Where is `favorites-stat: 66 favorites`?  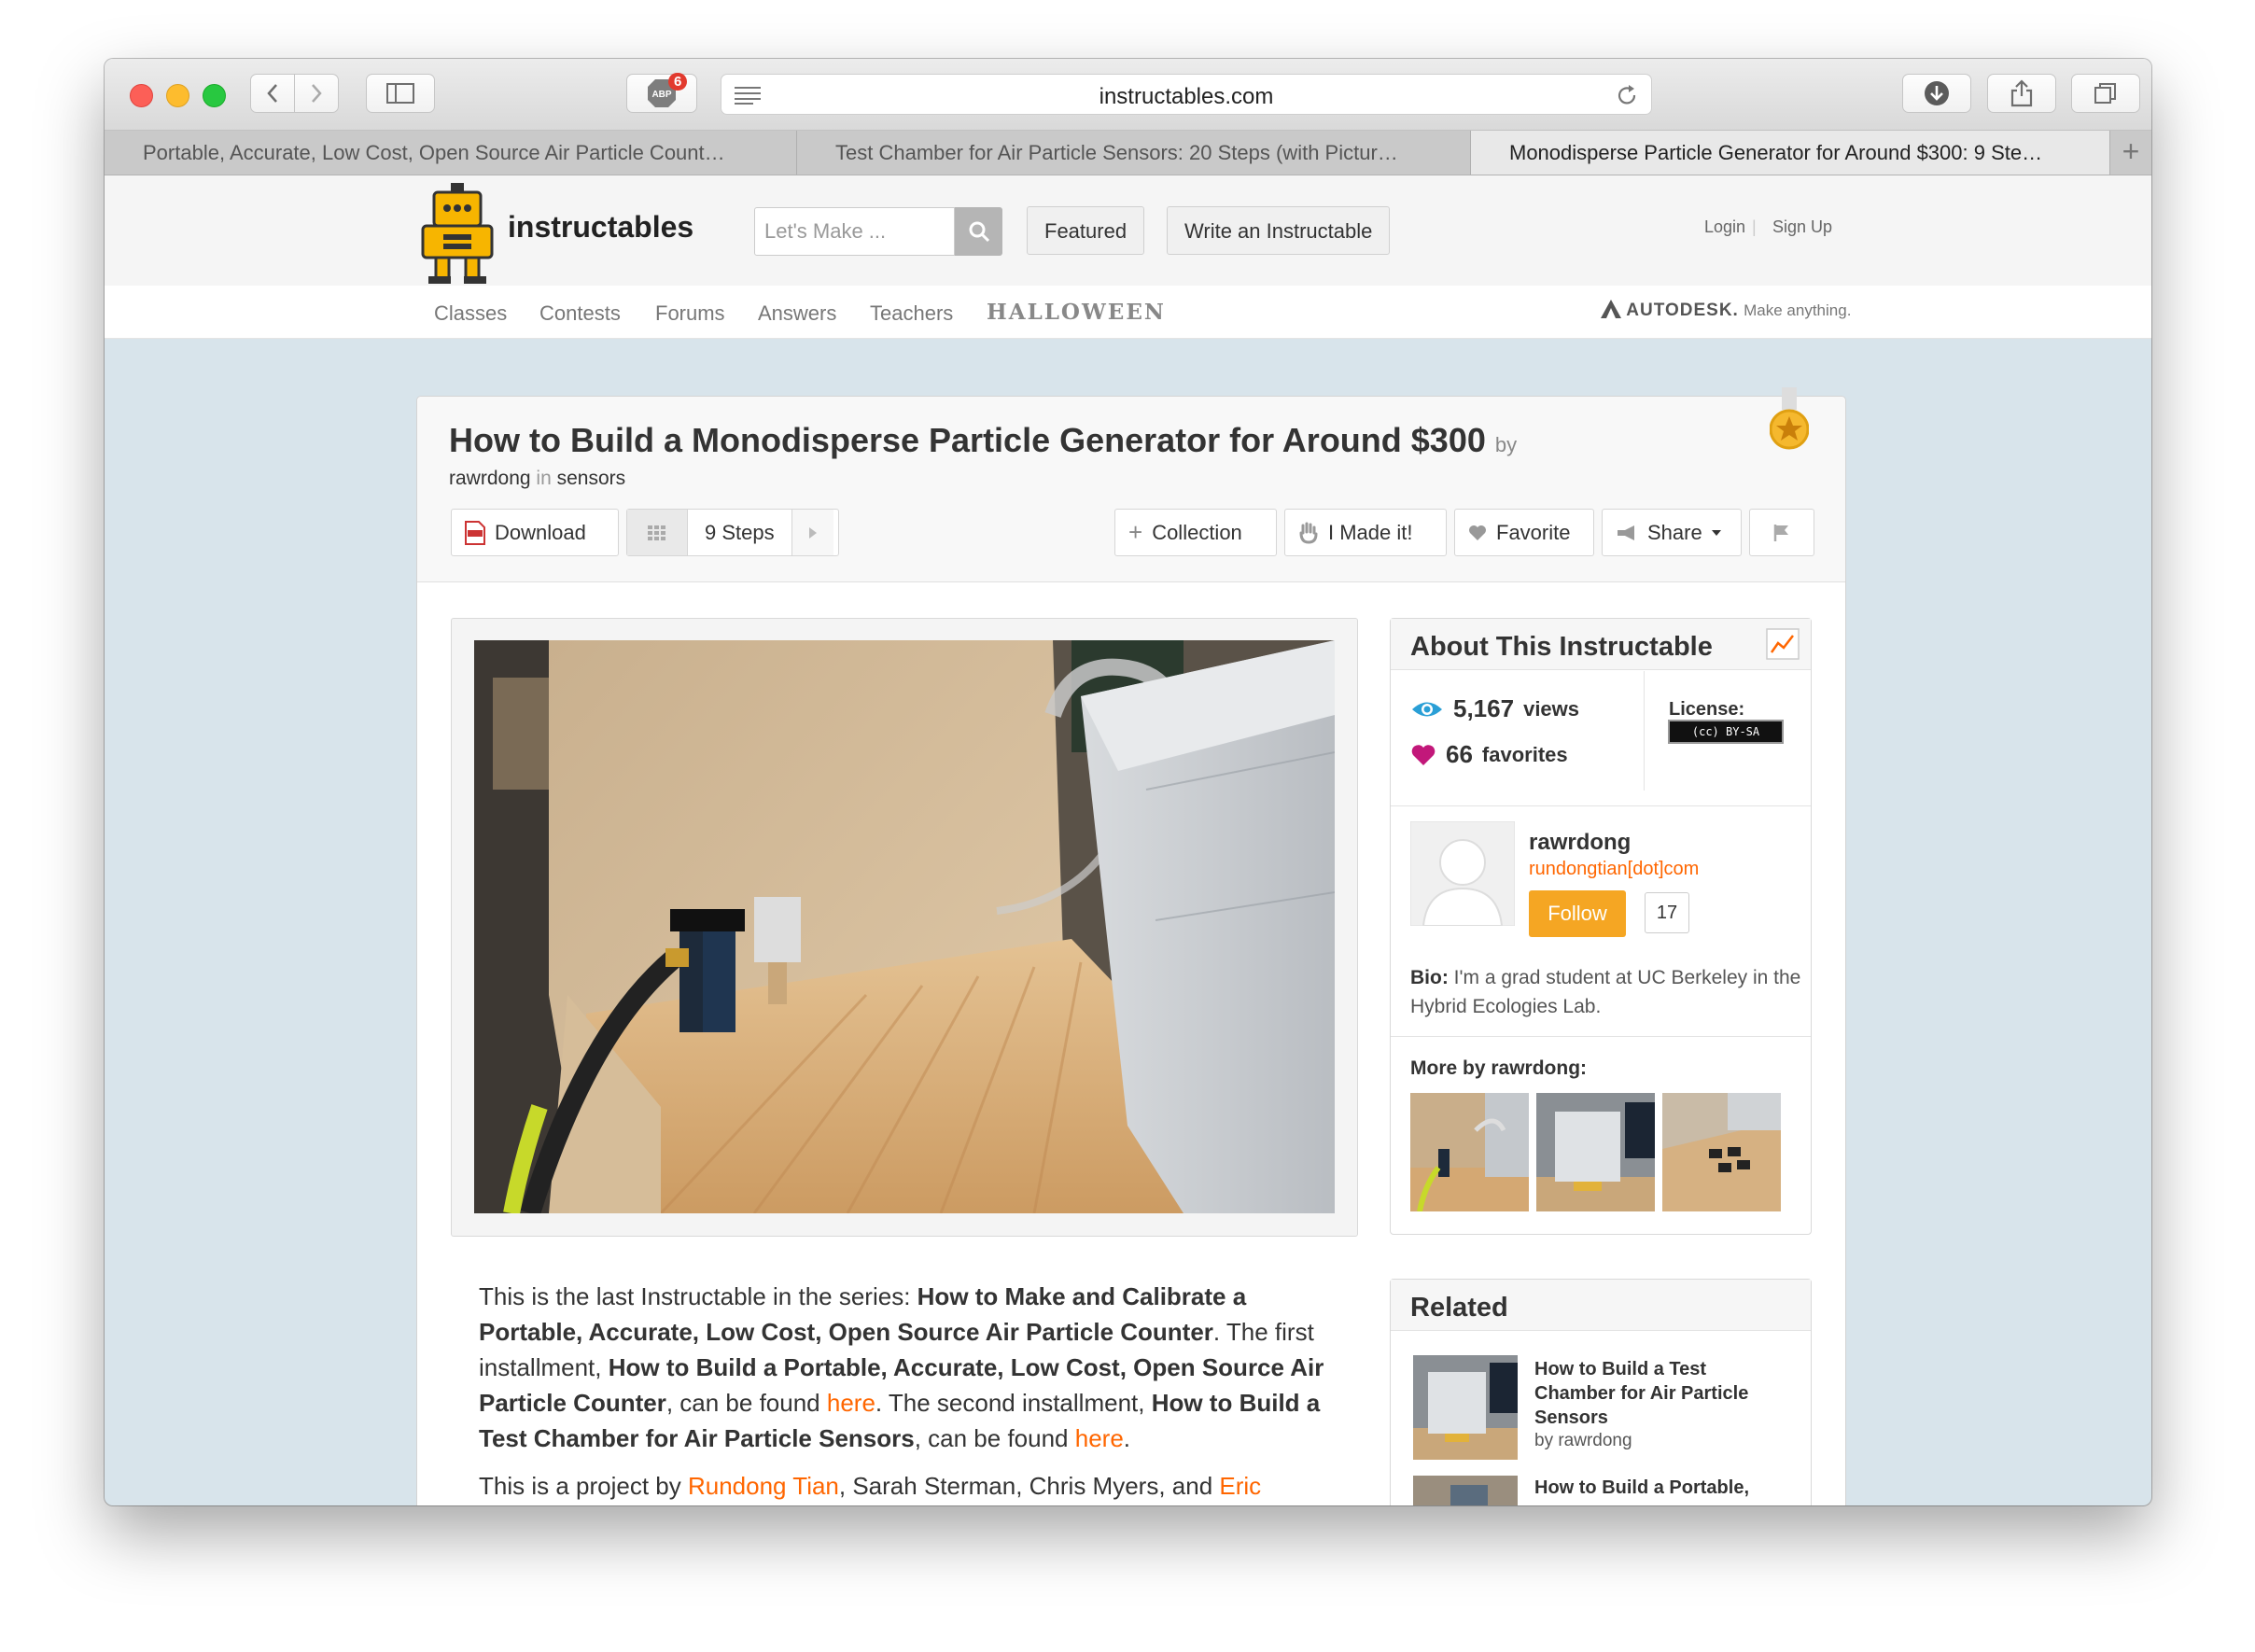
favorites-stat: 66 favorites is located at coordinates (1489, 754).